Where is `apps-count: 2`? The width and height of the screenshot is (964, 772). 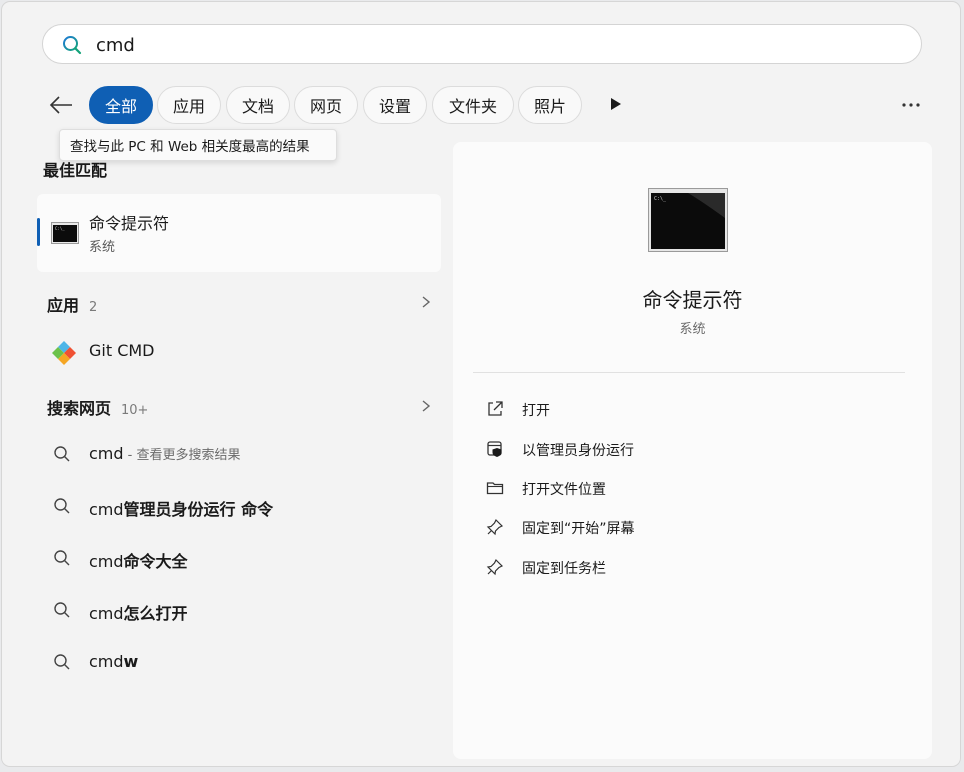 apps-count: 2 is located at coordinates (93, 307).